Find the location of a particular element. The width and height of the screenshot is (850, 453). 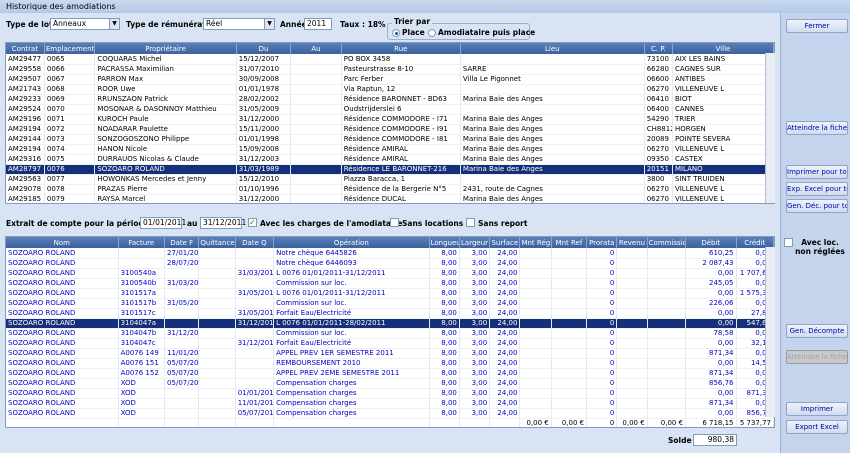

table-cell: 31/12/2000 is located at coordinates (264, 119).